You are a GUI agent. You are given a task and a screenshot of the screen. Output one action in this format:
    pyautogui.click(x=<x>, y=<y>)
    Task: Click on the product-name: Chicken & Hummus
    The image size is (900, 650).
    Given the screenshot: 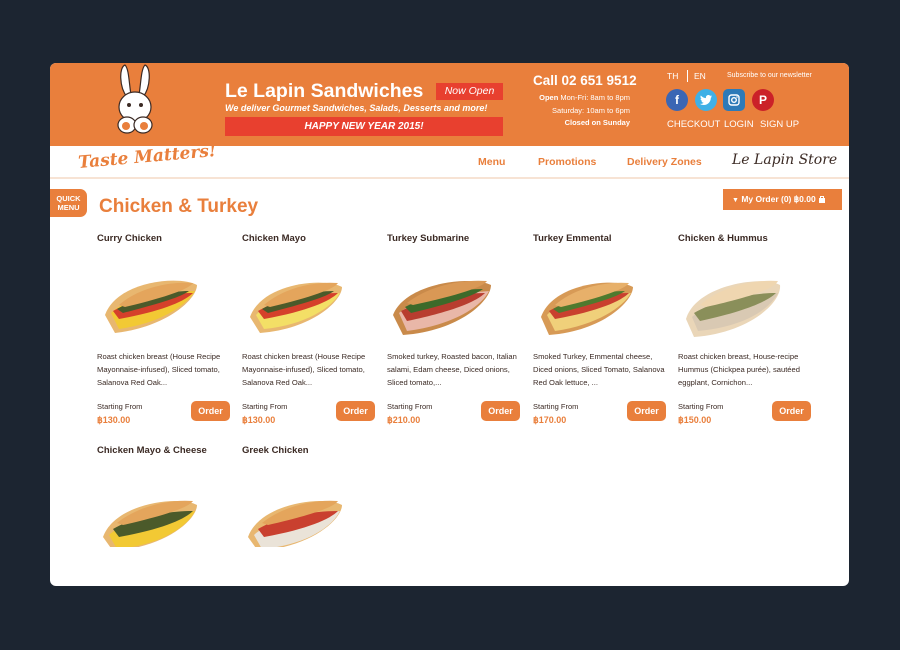 What is the action you would take?
    pyautogui.click(x=723, y=238)
    